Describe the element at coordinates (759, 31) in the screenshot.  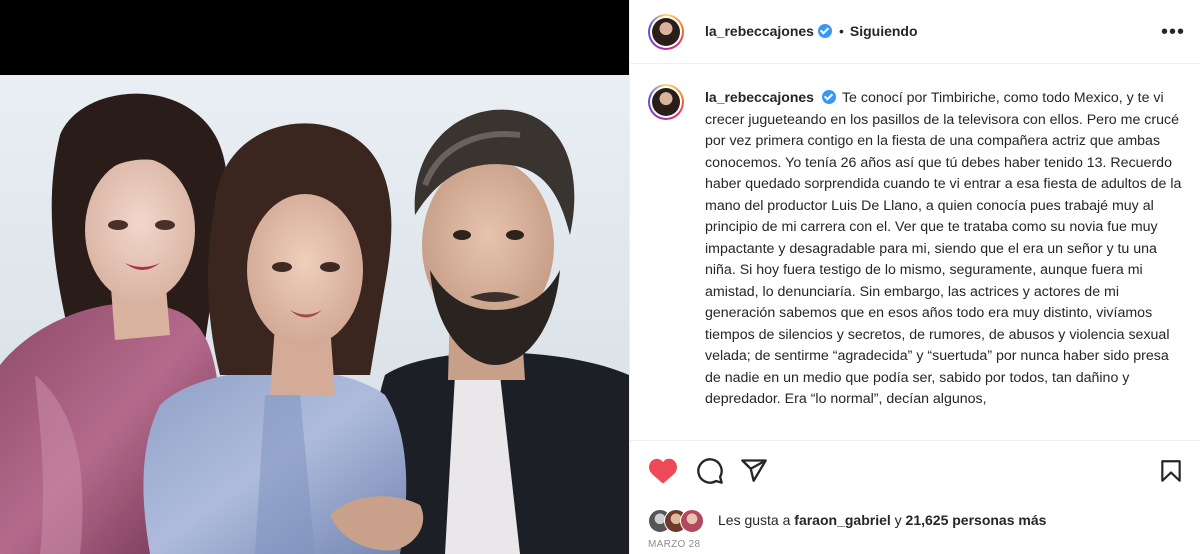
I see `header-username: la_rebeccajones` at that location.